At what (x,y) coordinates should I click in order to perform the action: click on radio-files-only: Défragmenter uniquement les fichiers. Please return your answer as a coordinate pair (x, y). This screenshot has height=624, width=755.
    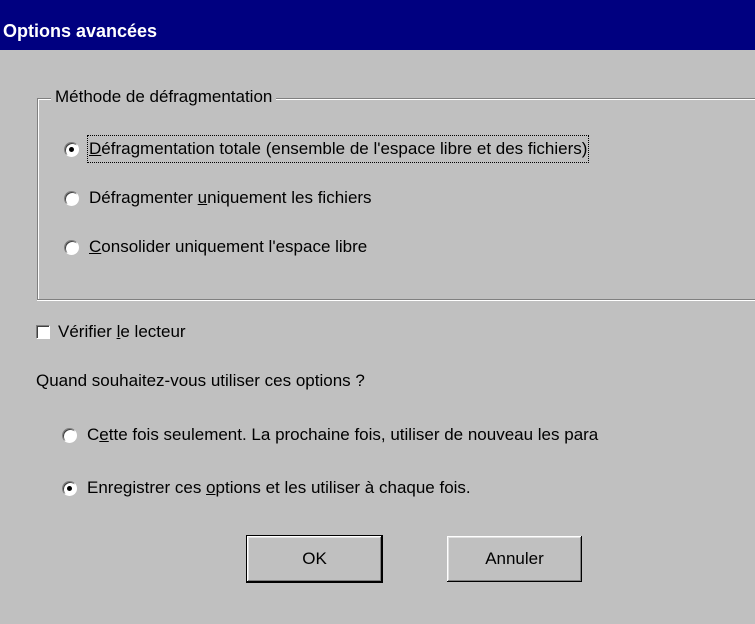
    Looking at the image, I should click on (218, 198).